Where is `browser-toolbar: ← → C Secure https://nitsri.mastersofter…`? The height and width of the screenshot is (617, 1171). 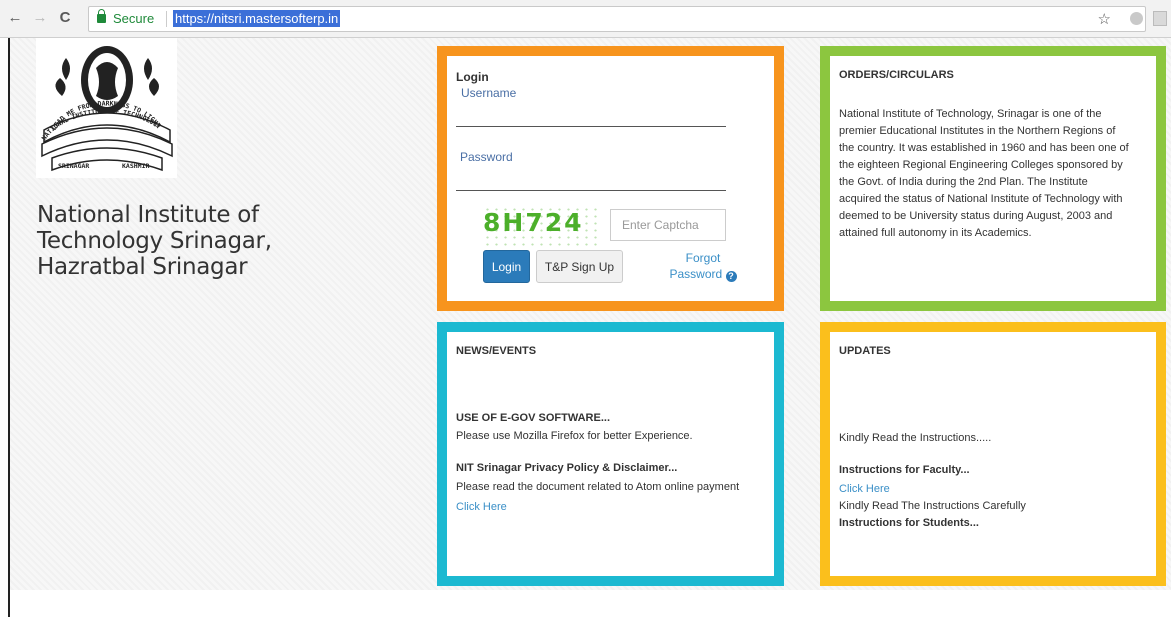 browser-toolbar: ← → C Secure https://nitsri.mastersofter… is located at coordinates (585, 19).